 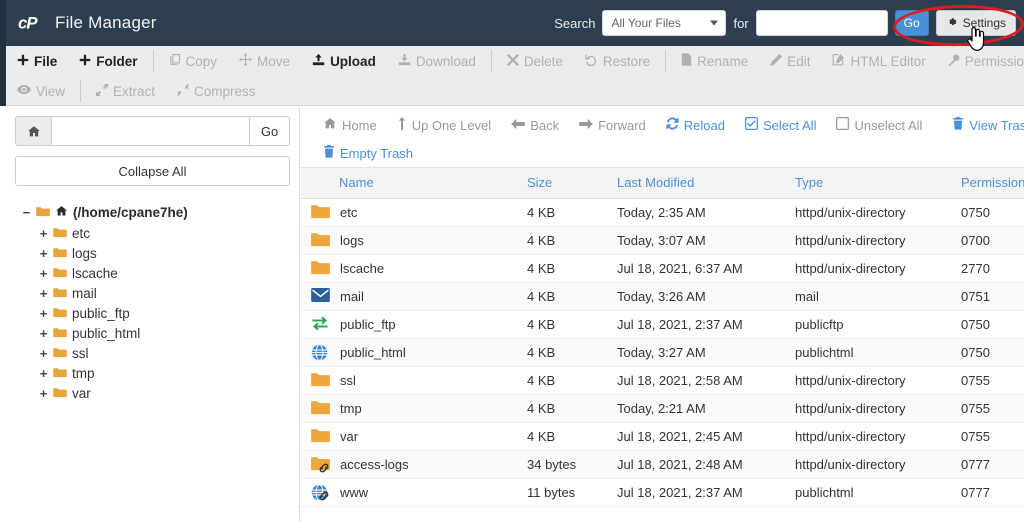 I want to click on column-header-type: Type, so click(x=870, y=183).